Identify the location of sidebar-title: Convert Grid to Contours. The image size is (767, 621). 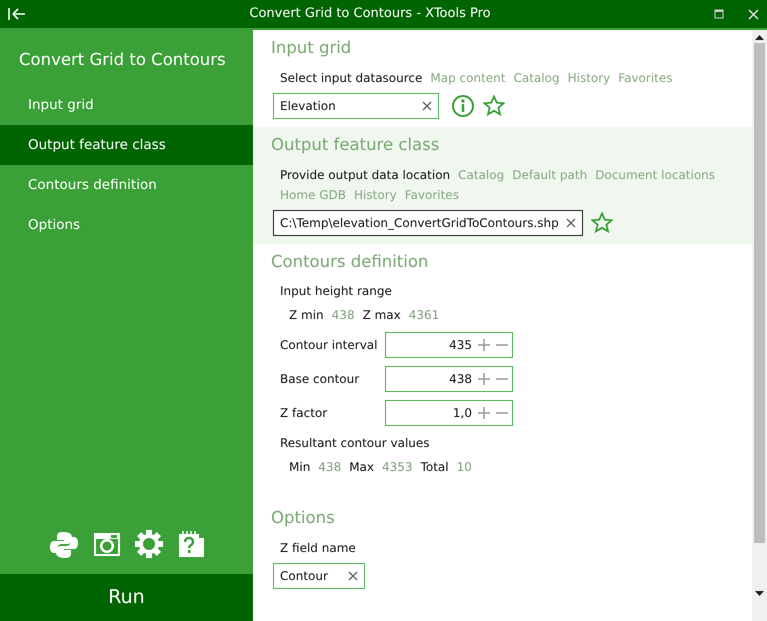
(122, 59).